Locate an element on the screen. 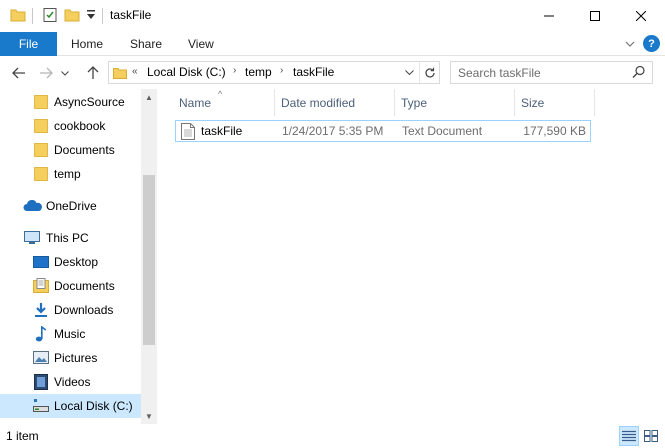  window-title: taskFile is located at coordinates (131, 15).